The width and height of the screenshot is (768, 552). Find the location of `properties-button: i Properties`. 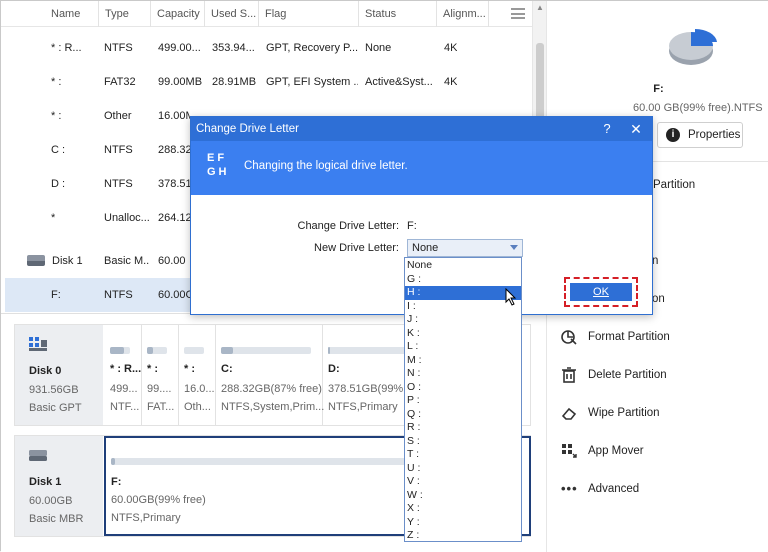

properties-button: i Properties is located at coordinates (700, 135).